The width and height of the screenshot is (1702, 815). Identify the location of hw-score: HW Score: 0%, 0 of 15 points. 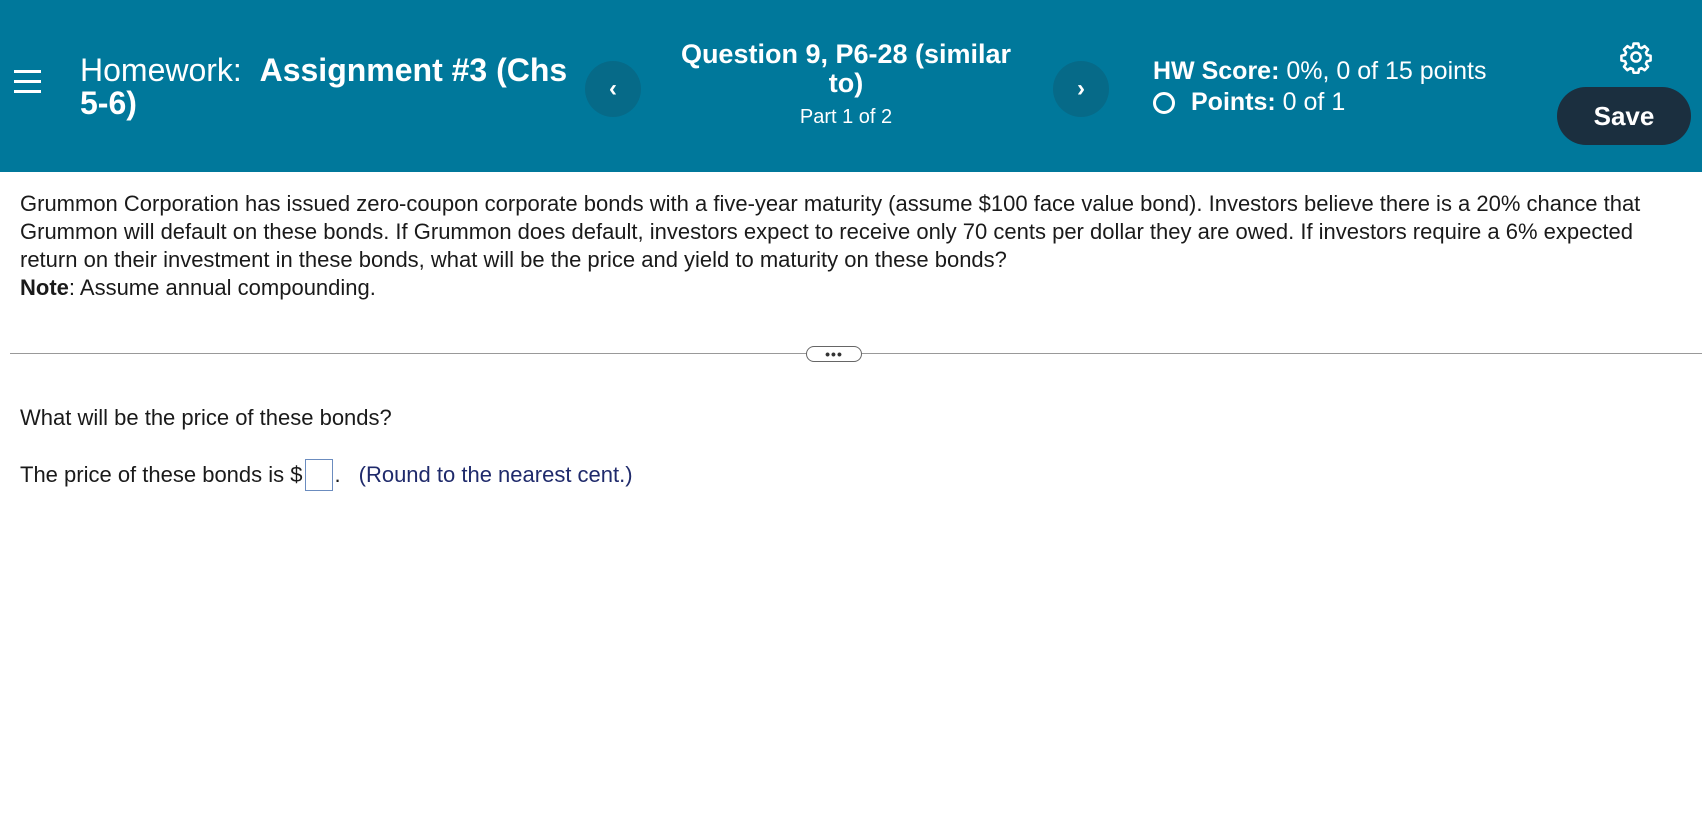
(1320, 71).